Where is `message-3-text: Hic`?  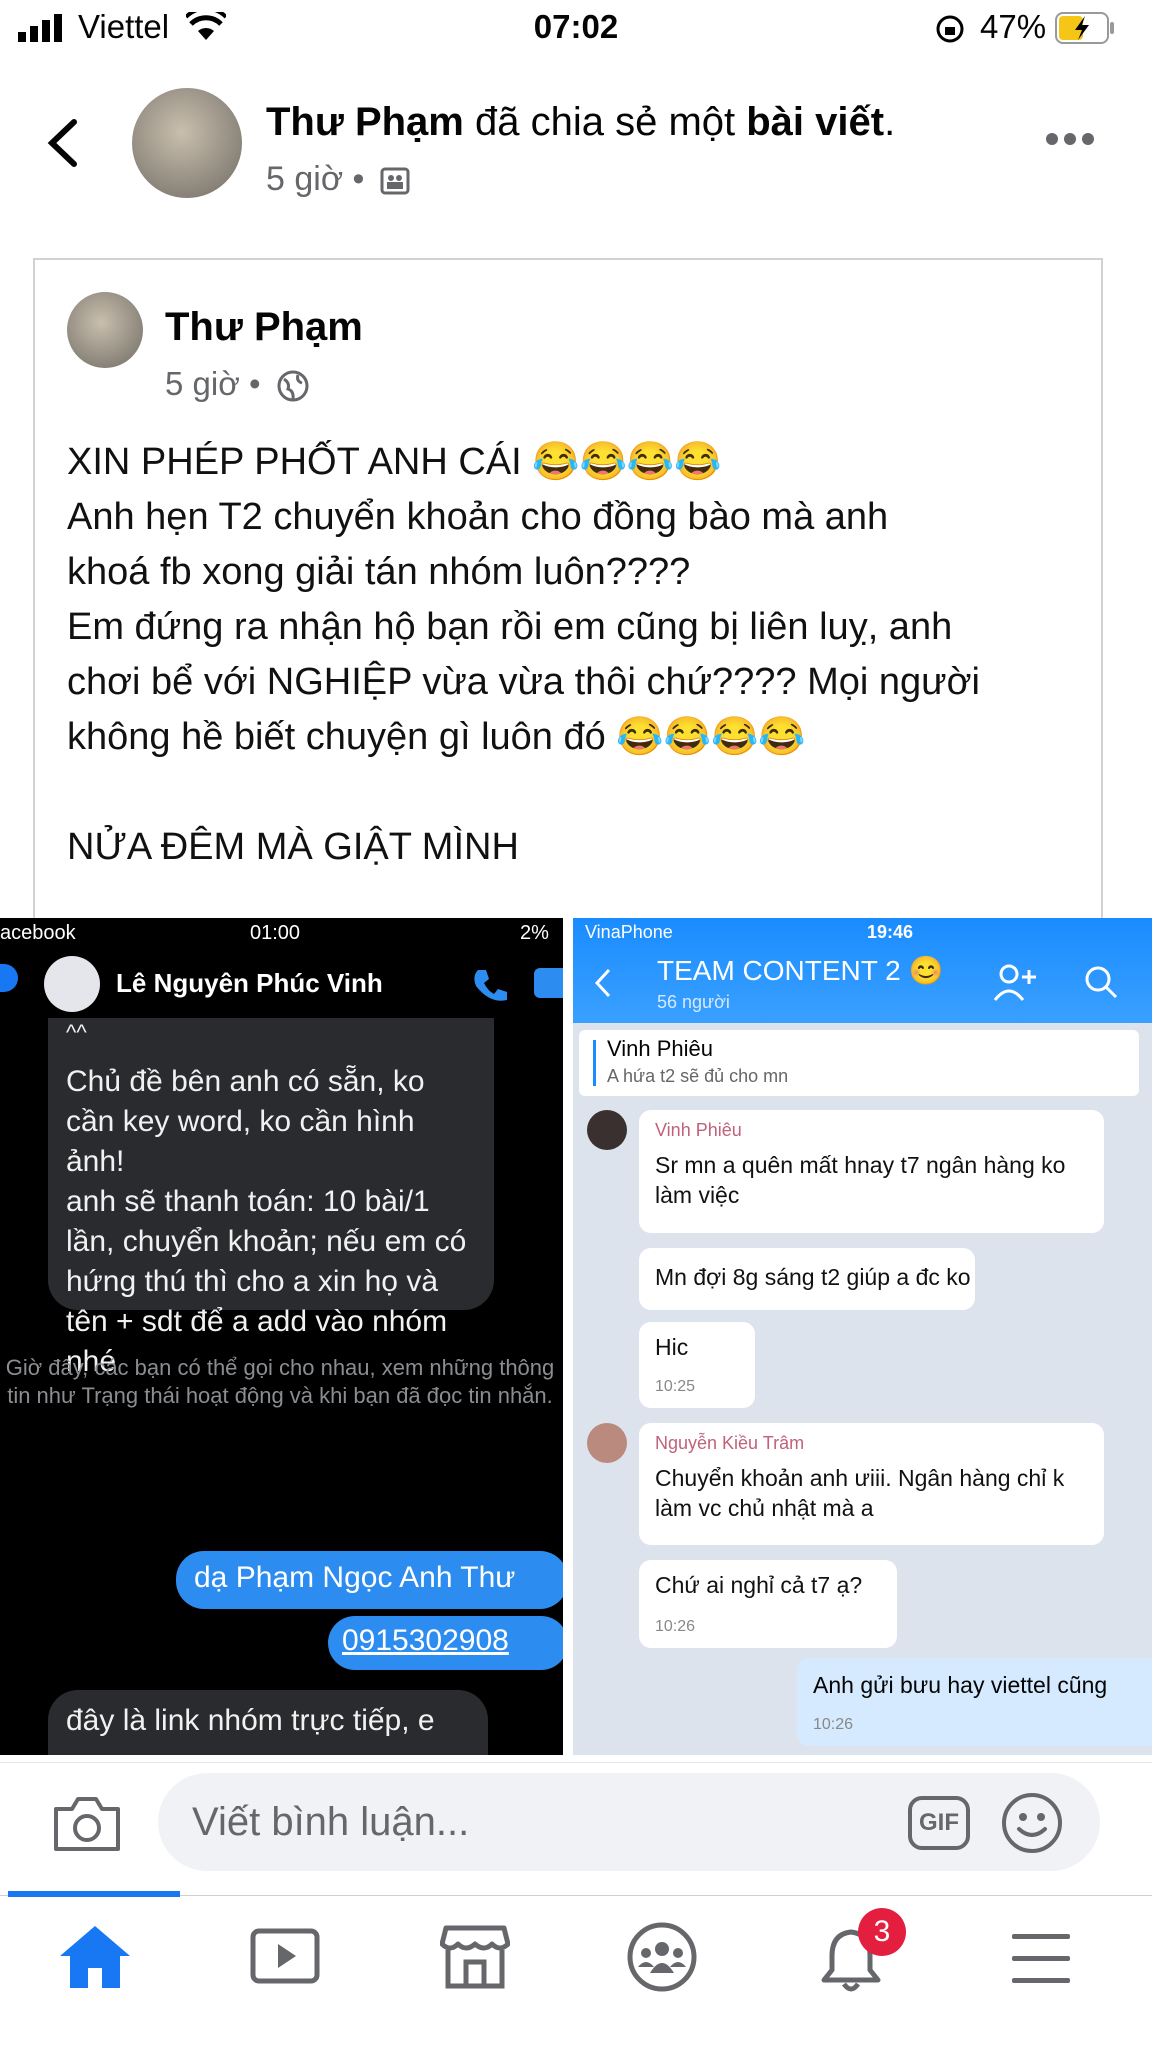
message-3-text: Hic is located at coordinates (672, 1347).